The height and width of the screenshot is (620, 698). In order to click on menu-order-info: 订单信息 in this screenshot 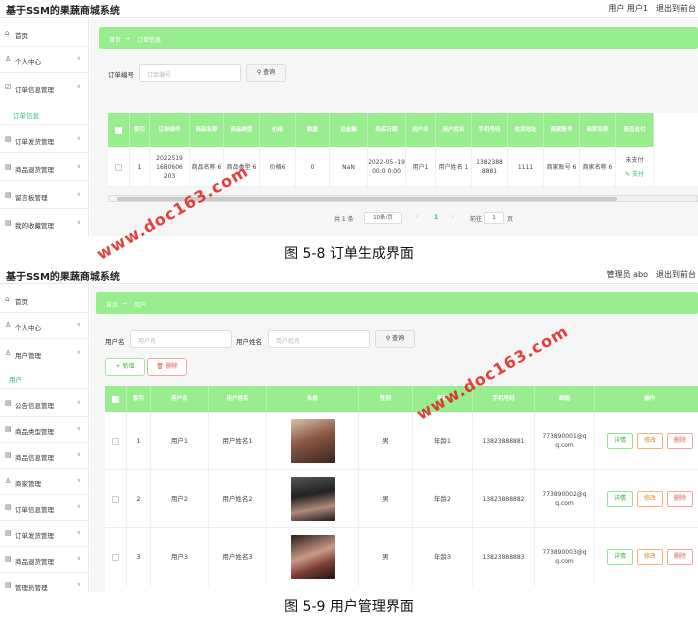, I will do `click(44, 113)`.